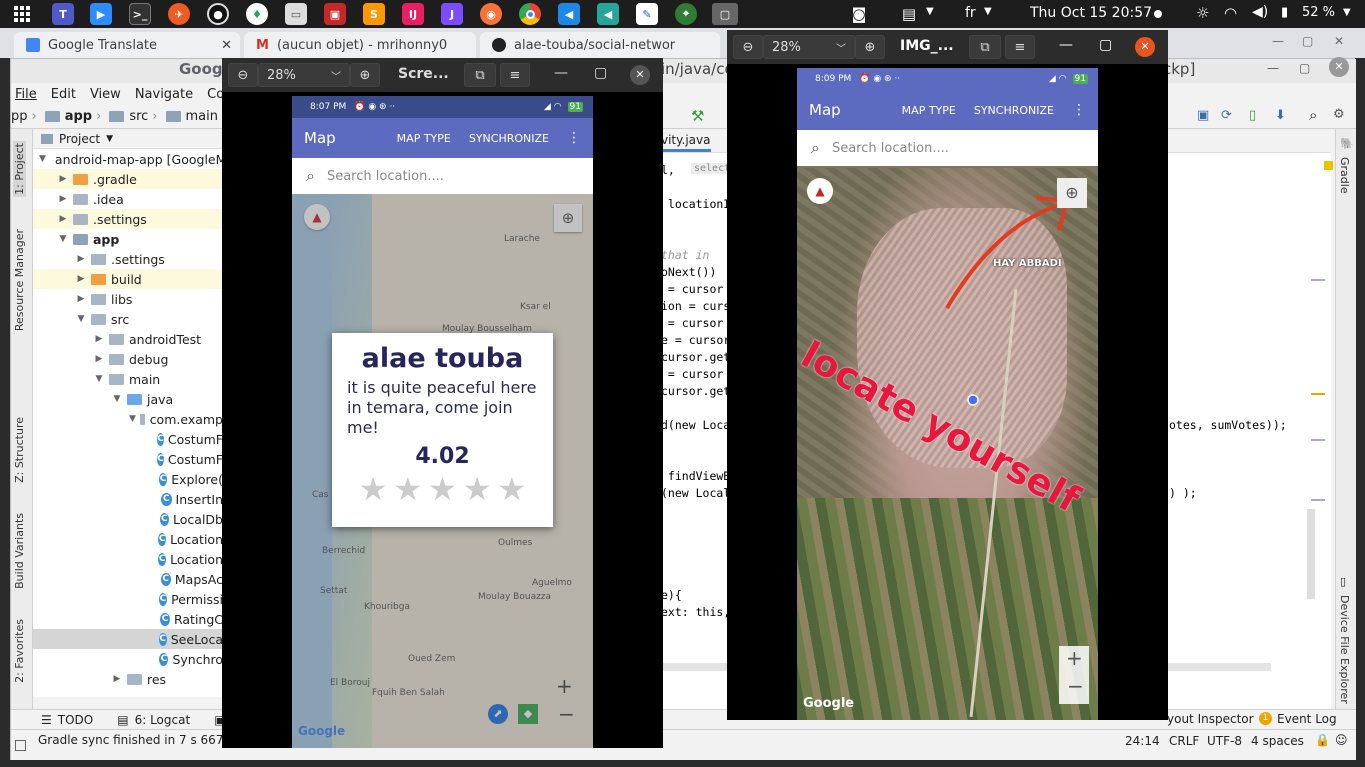 Image resolution: width=1365 pixels, height=767 pixels. Describe the element at coordinates (127, 45) in the screenshot. I see `tab-google-translate: Google Translate ✕` at that location.